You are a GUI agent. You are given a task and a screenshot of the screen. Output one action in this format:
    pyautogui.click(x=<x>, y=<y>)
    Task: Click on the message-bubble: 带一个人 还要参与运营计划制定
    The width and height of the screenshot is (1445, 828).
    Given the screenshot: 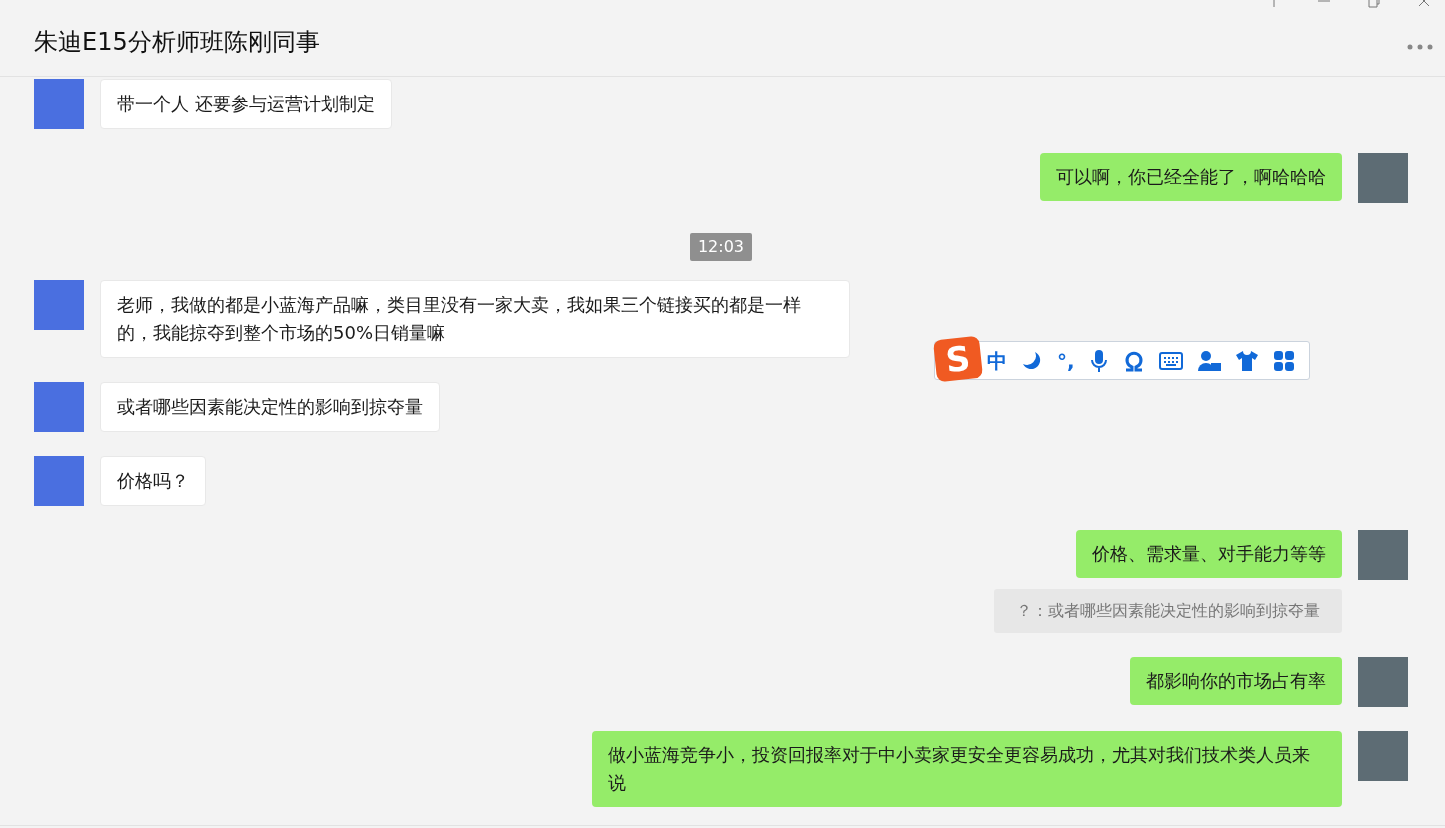 What is the action you would take?
    pyautogui.click(x=246, y=104)
    